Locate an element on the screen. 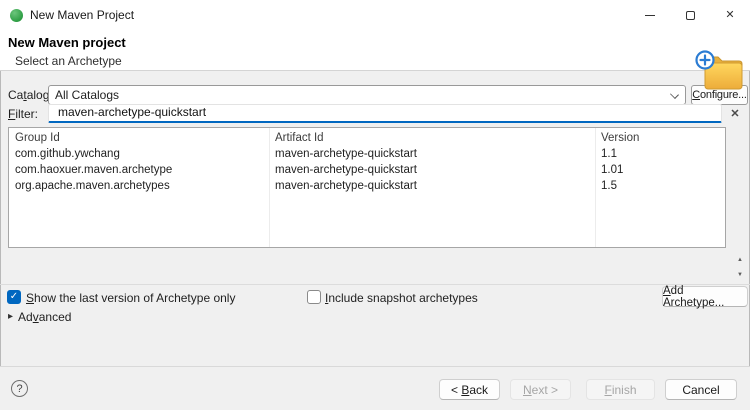 This screenshot has height=410, width=750. minimize-icon is located at coordinates (650, 15).